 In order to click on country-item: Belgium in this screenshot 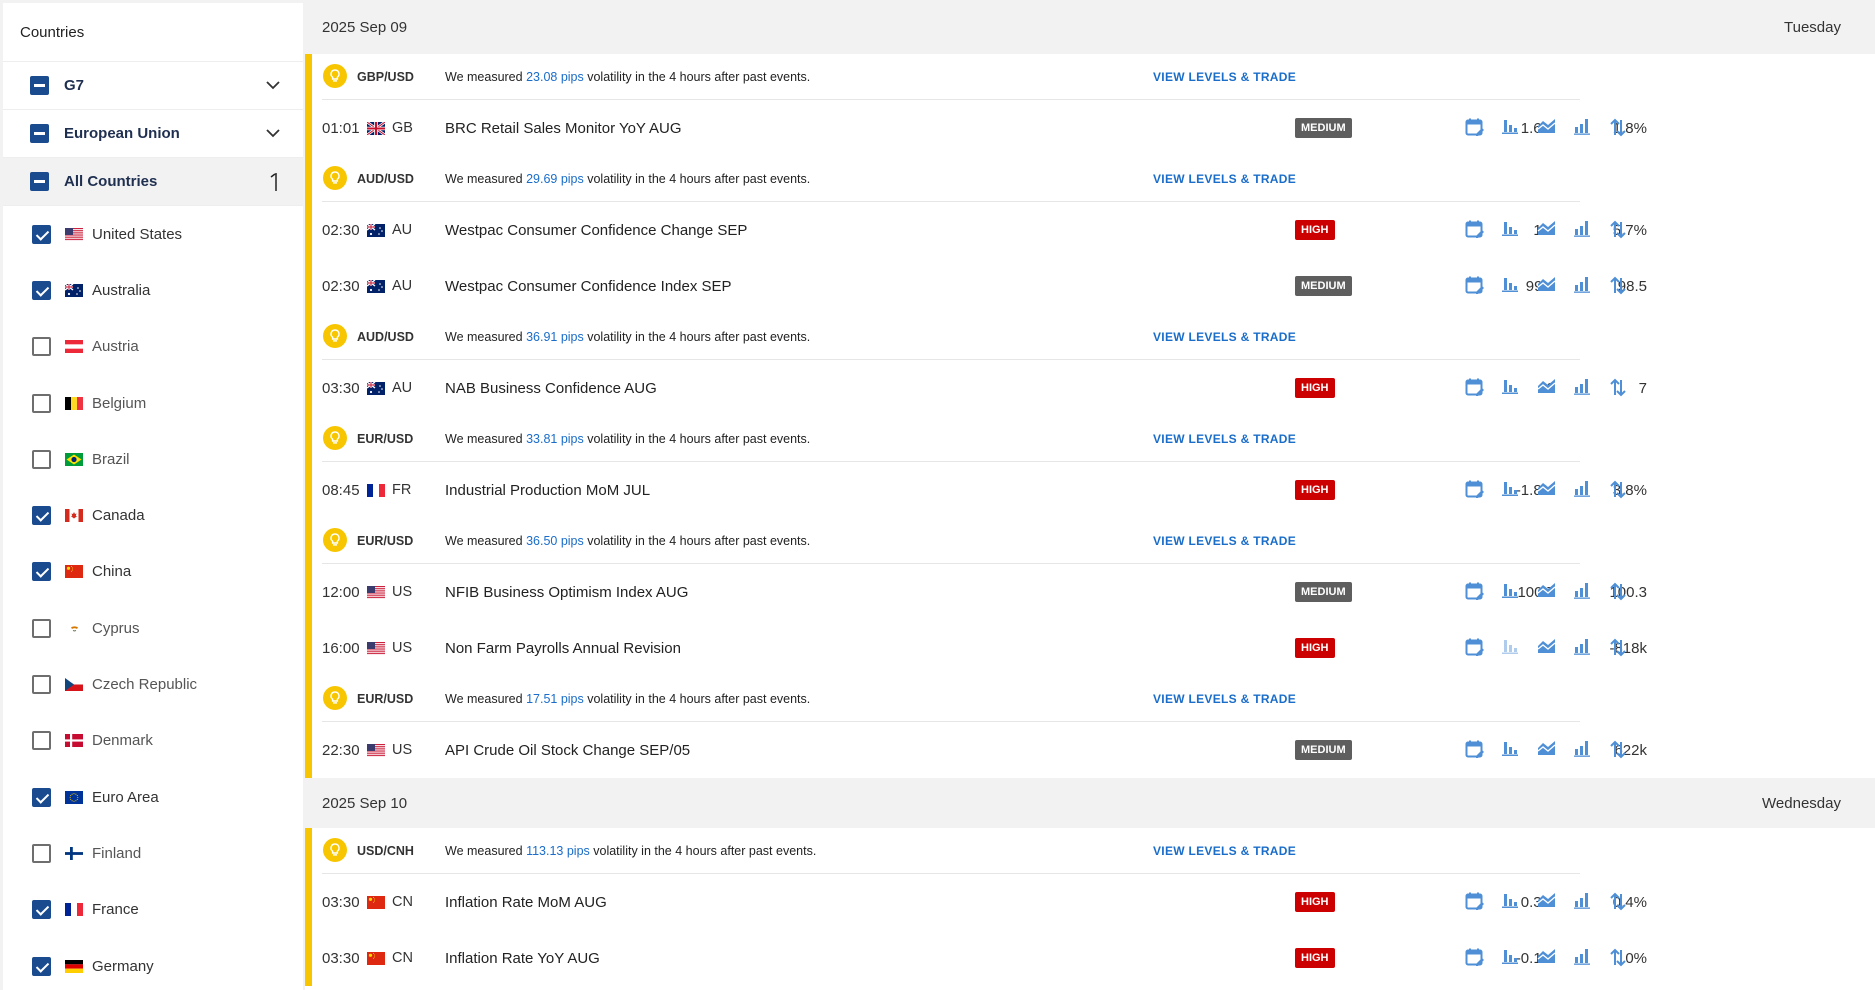, I will do `click(153, 403)`.